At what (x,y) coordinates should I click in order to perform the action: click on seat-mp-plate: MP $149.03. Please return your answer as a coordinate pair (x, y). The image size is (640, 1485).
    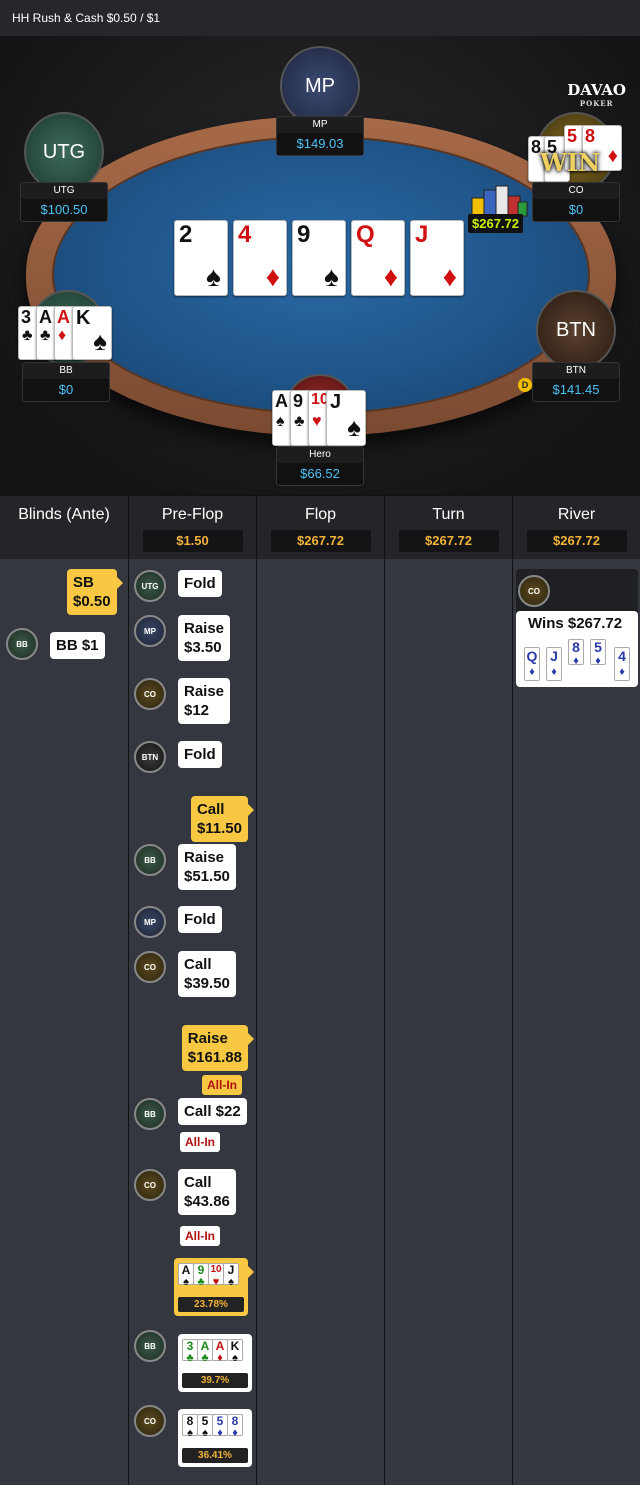
    Looking at the image, I should click on (320, 136).